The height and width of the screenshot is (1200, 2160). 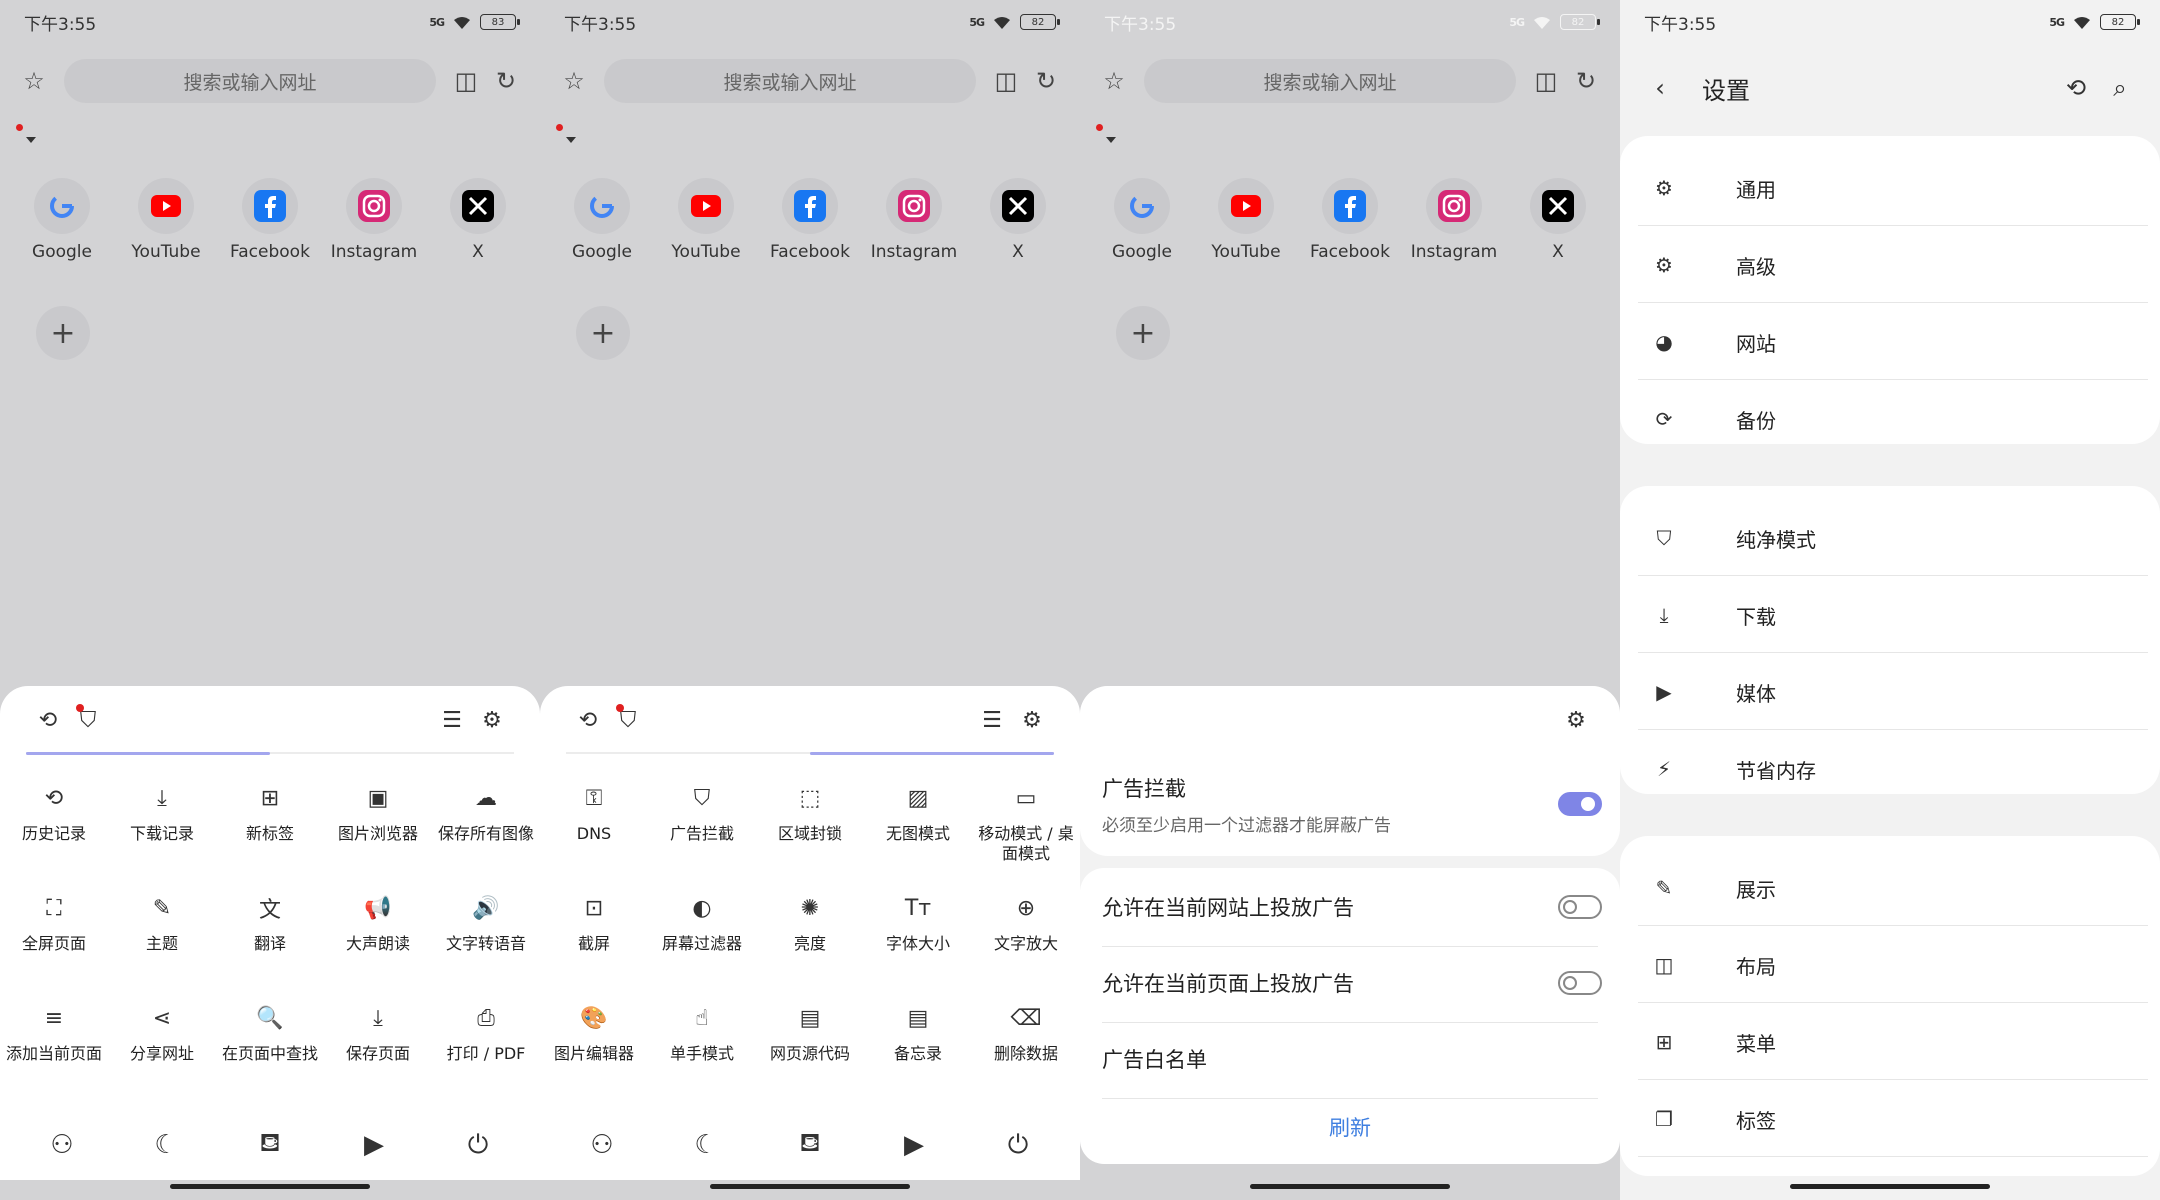 What do you see at coordinates (1660, 88) in the screenshot?
I see `back-arrow-icon: ‹` at bounding box center [1660, 88].